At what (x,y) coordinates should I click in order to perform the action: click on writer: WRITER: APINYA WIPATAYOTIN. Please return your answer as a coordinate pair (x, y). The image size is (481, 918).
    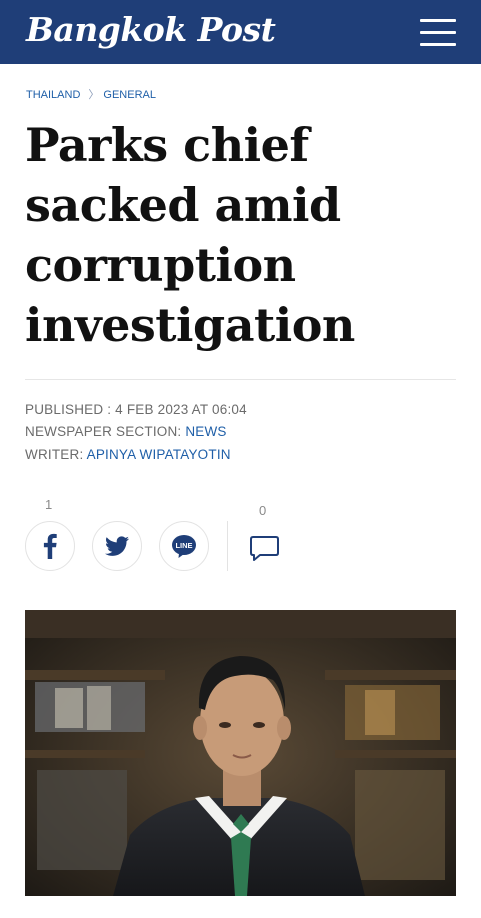
    Looking at the image, I should click on (128, 454).